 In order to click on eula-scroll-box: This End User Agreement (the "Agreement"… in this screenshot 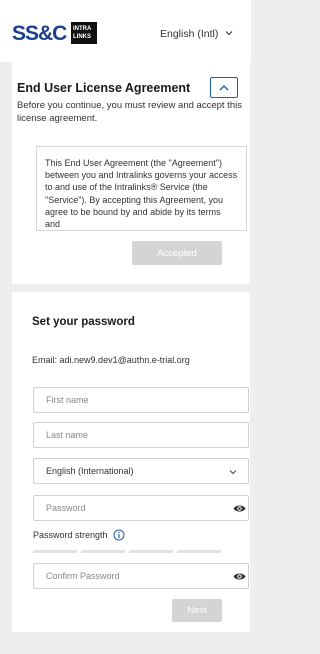, I will do `click(141, 188)`.